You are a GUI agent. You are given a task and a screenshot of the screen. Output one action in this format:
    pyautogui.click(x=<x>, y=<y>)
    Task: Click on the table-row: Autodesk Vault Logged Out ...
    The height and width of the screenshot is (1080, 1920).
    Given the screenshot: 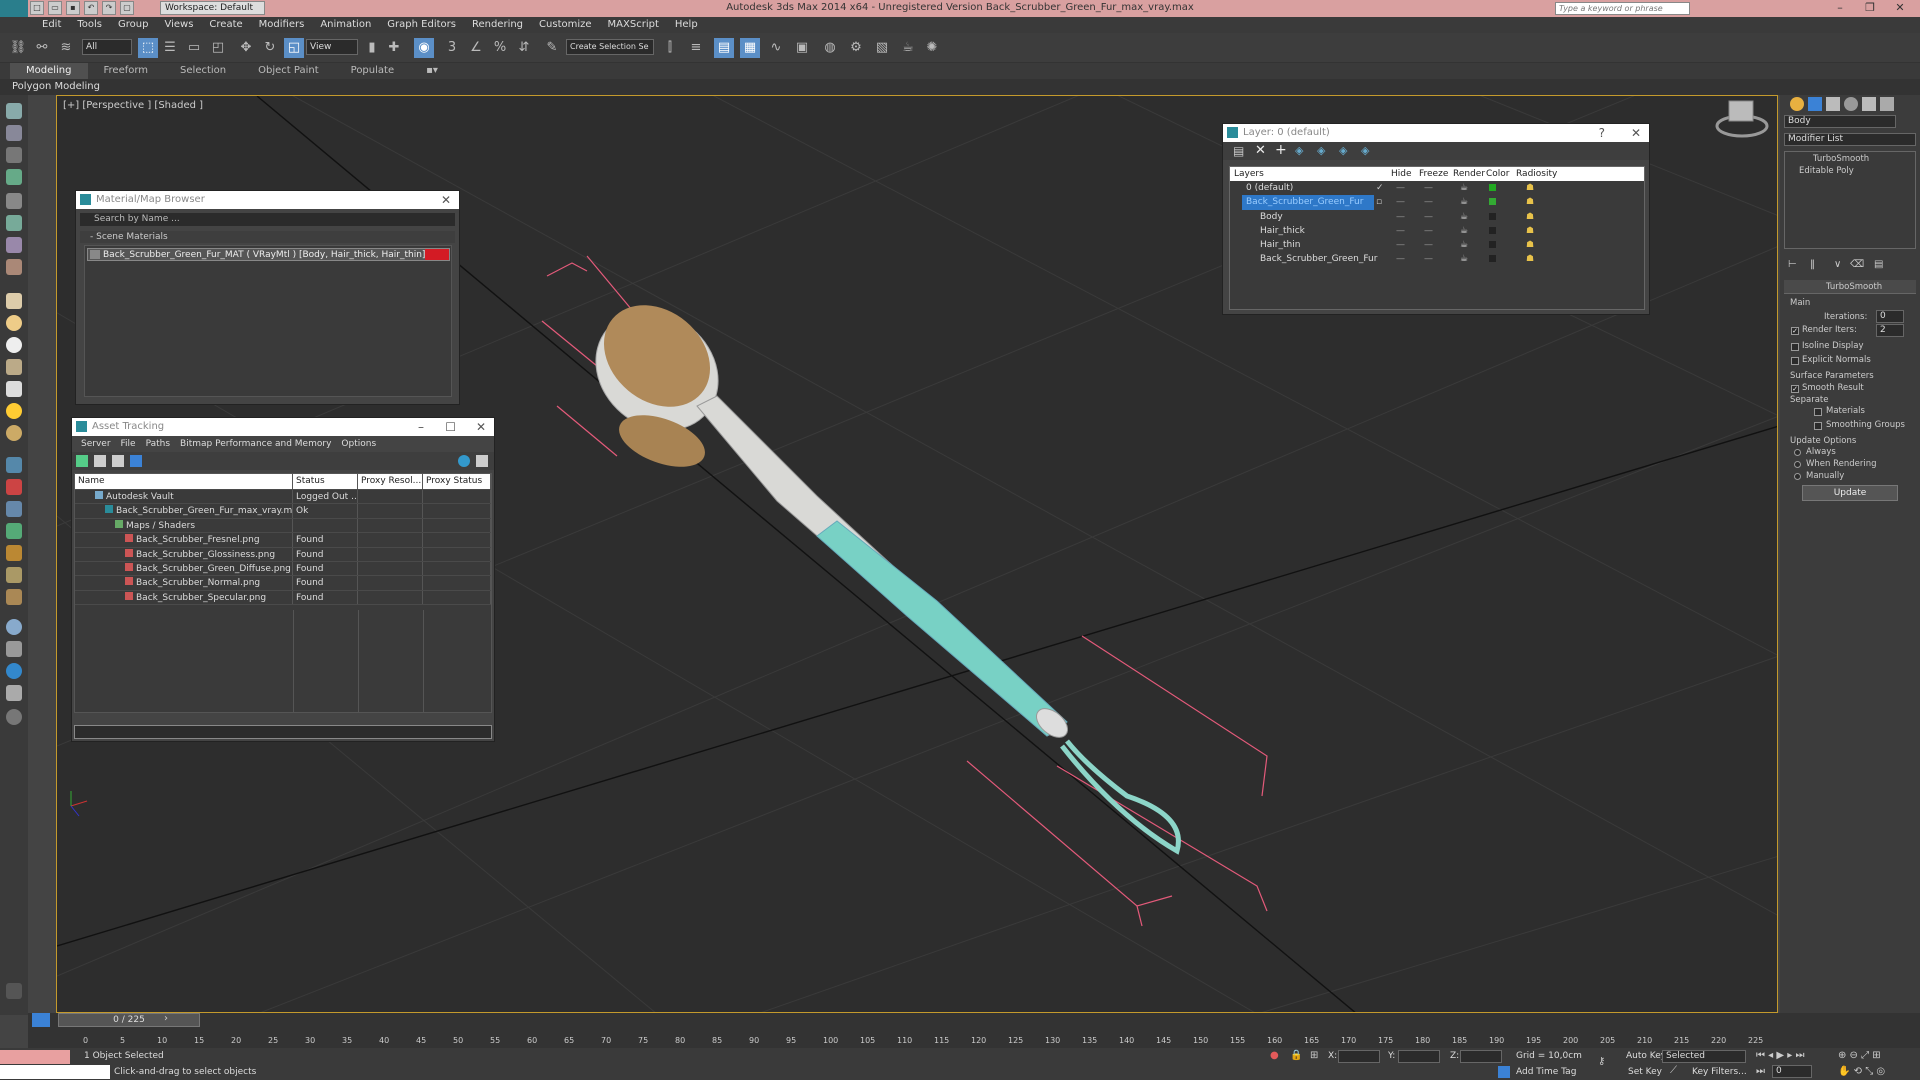 What is the action you would take?
    pyautogui.click(x=283, y=497)
    